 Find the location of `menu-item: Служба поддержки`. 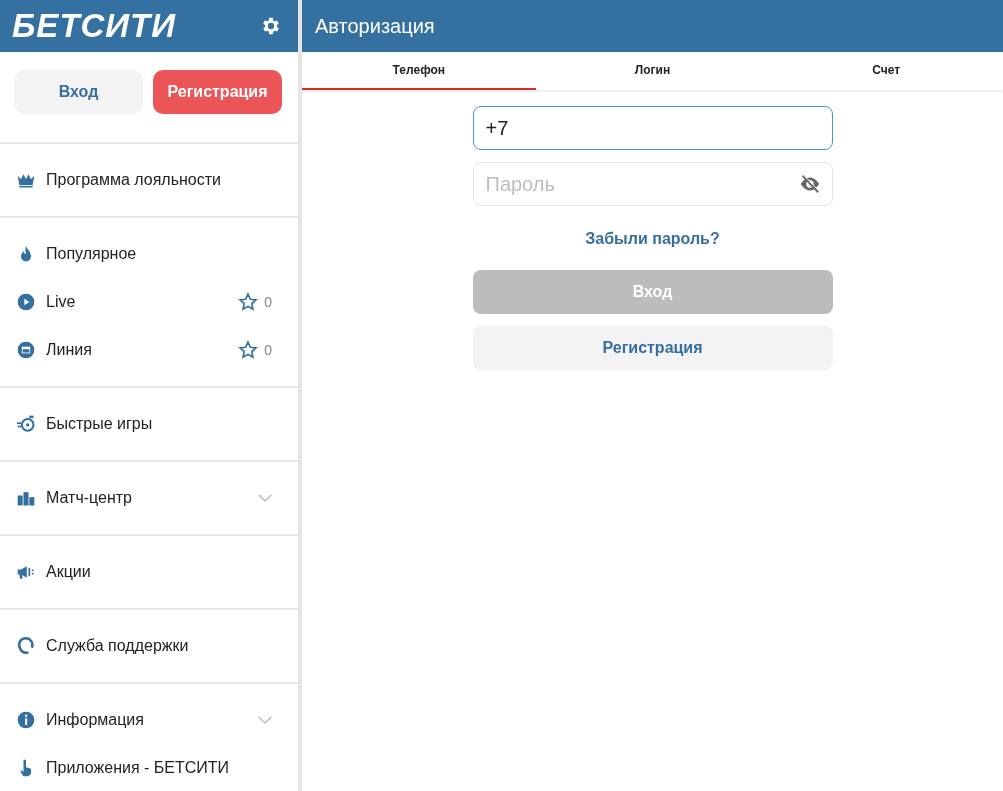

menu-item: Служба поддержки is located at coordinates (159, 646).